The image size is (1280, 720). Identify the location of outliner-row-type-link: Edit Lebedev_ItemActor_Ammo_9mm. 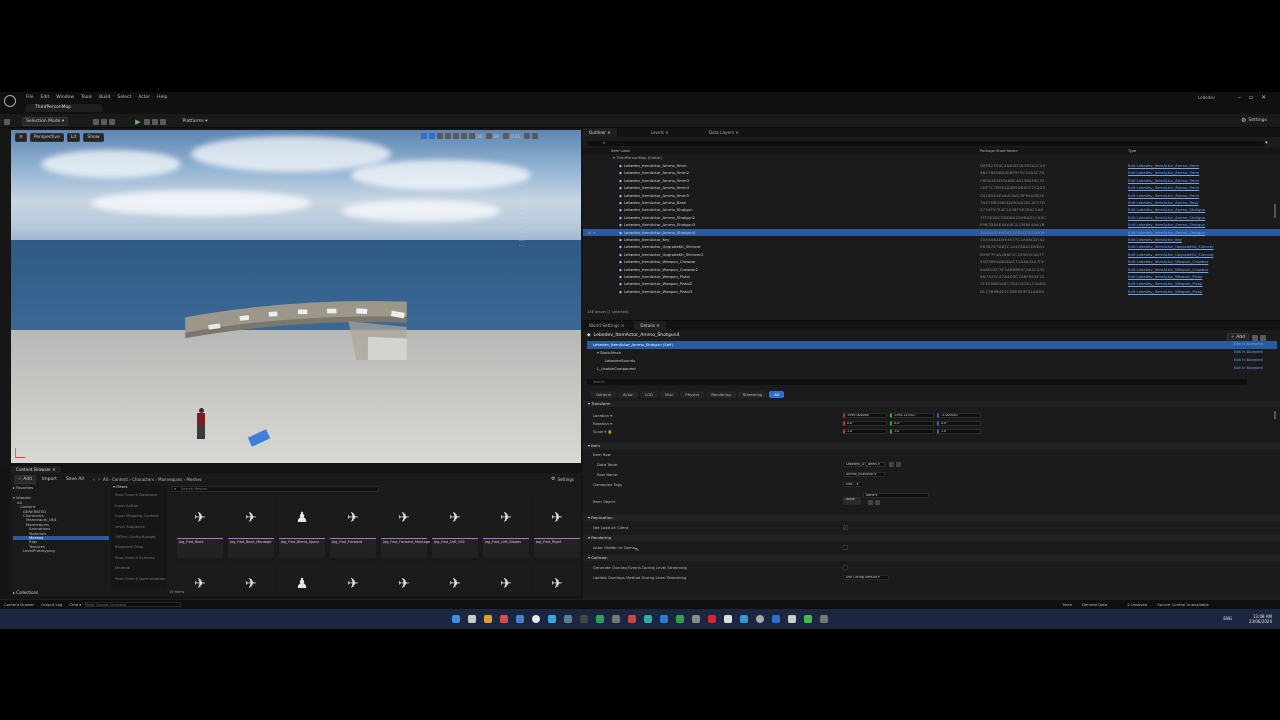
(1163, 187).